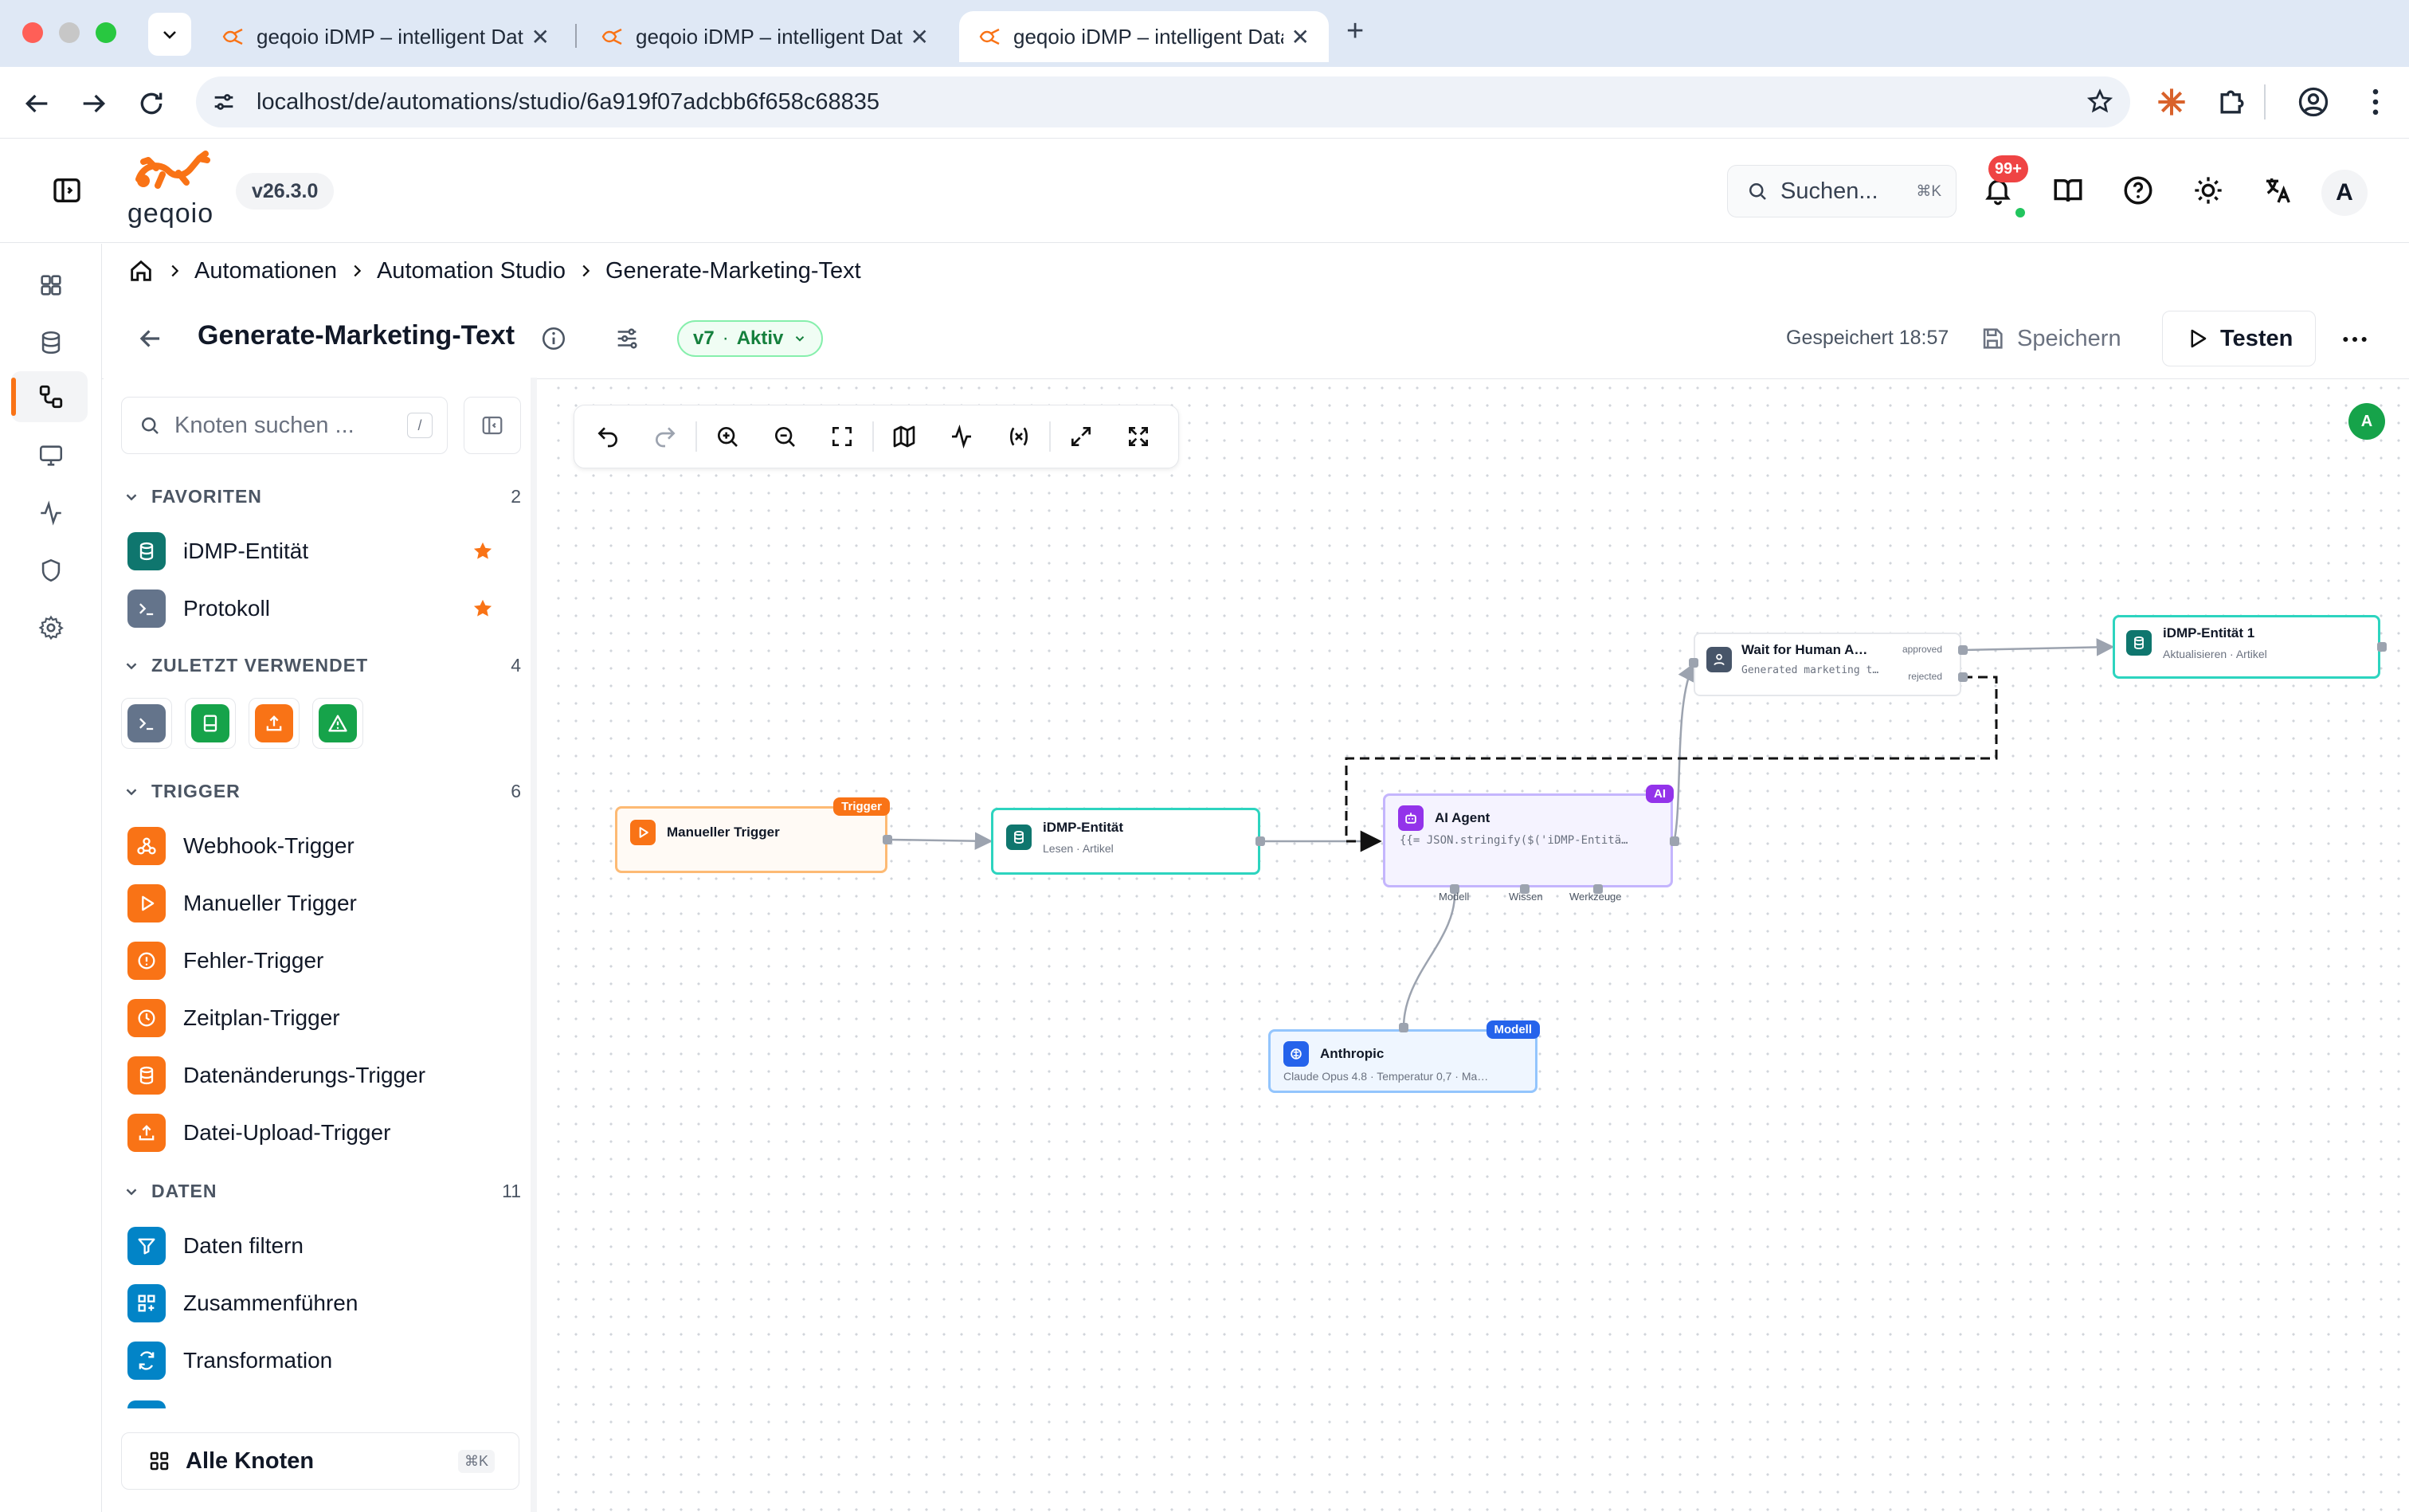 This screenshot has height=1512, width=2409. What do you see at coordinates (1922, 649) in the screenshot?
I see `output-label-approved: approved` at bounding box center [1922, 649].